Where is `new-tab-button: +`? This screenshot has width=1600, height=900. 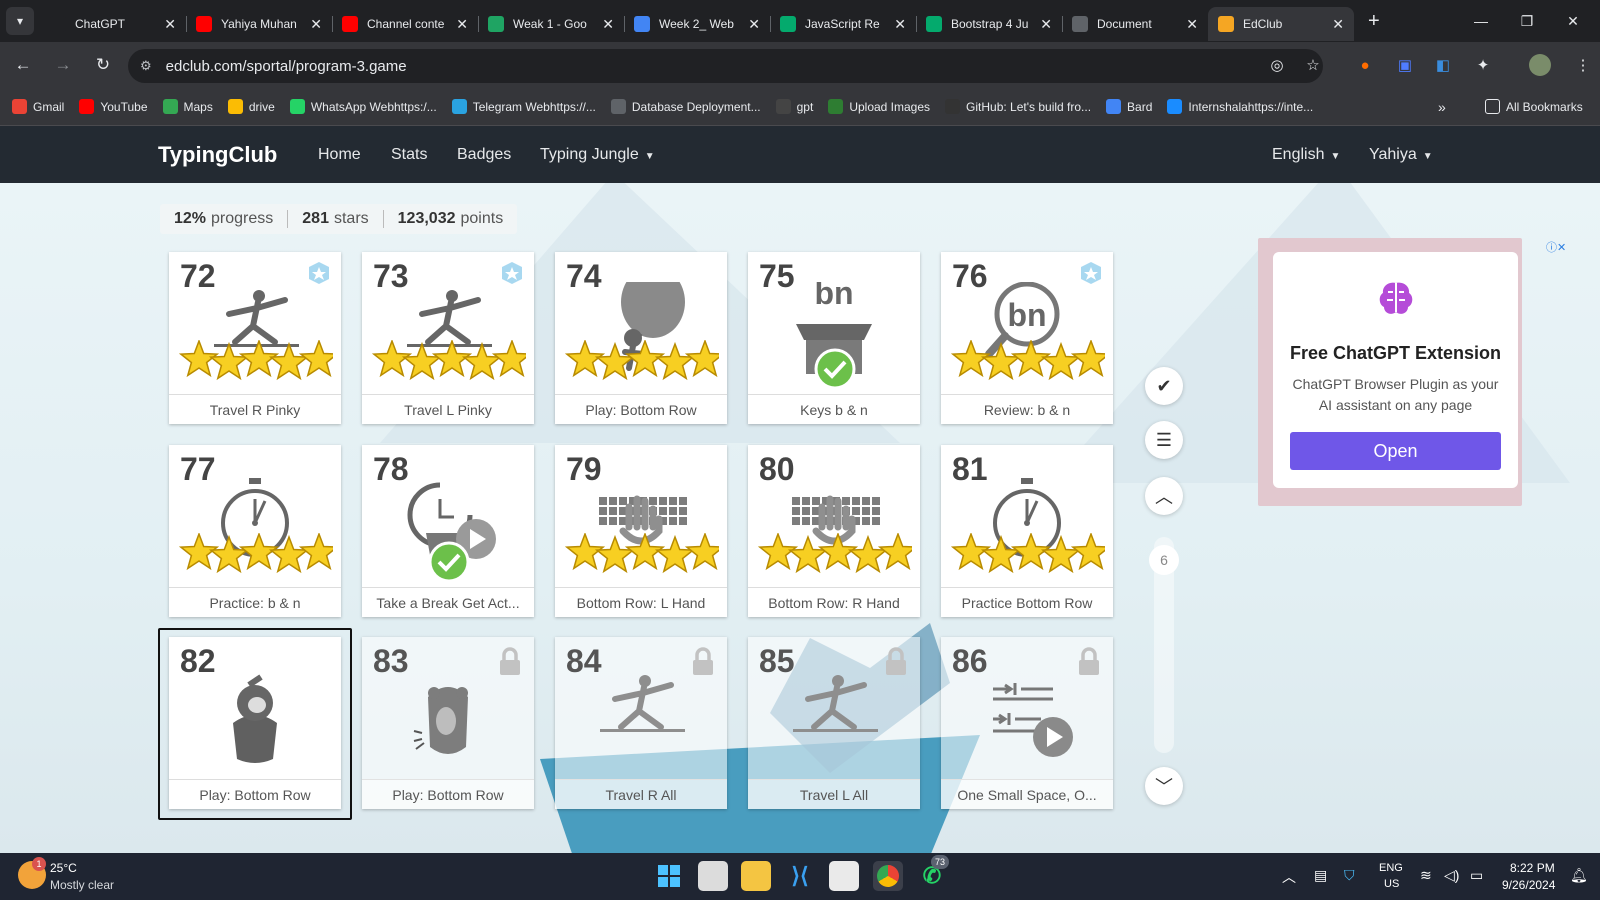
new-tab-button: + is located at coordinates (1374, 21).